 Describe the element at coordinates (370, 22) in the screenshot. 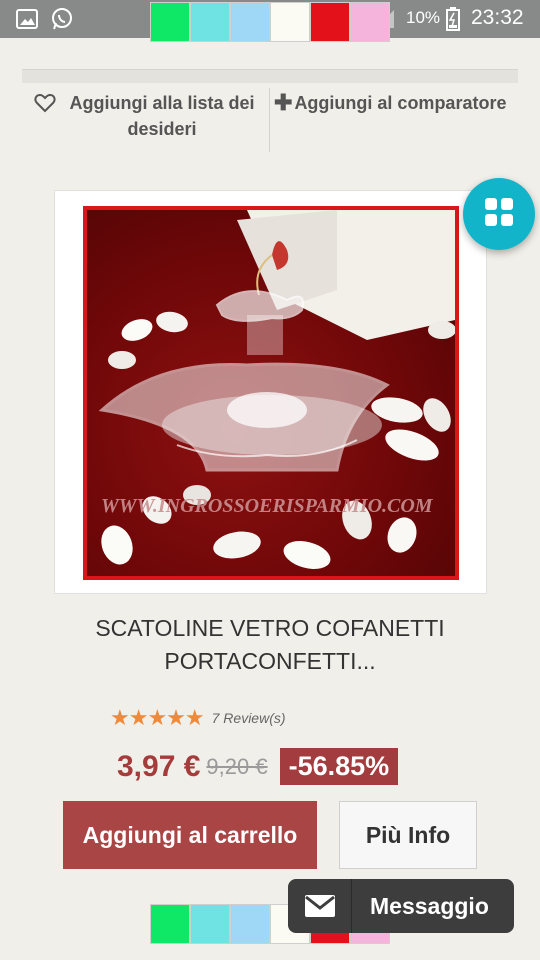

I see `swatch-pink` at that location.